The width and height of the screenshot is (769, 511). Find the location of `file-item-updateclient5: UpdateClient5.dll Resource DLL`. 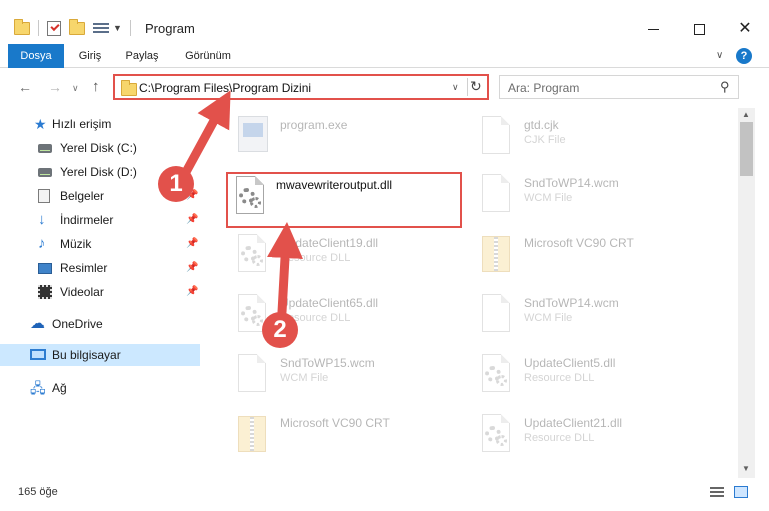

file-item-updateclient5: UpdateClient5.dll Resource DLL is located at coordinates (596, 380).